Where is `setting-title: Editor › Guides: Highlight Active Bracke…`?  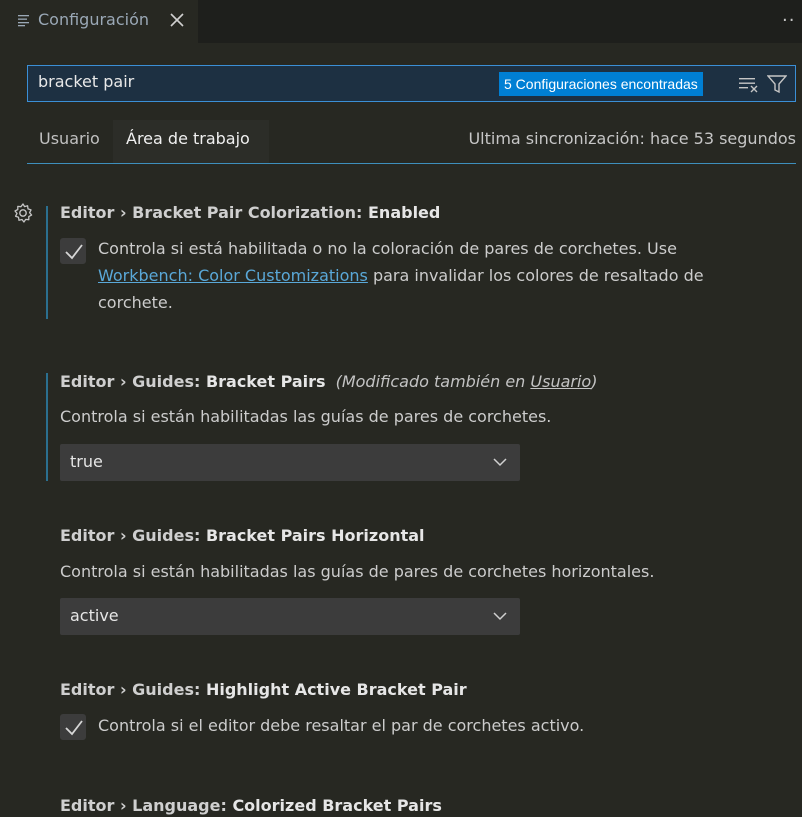
setting-title: Editor › Guides: Highlight Active Bracke… is located at coordinates (263, 689).